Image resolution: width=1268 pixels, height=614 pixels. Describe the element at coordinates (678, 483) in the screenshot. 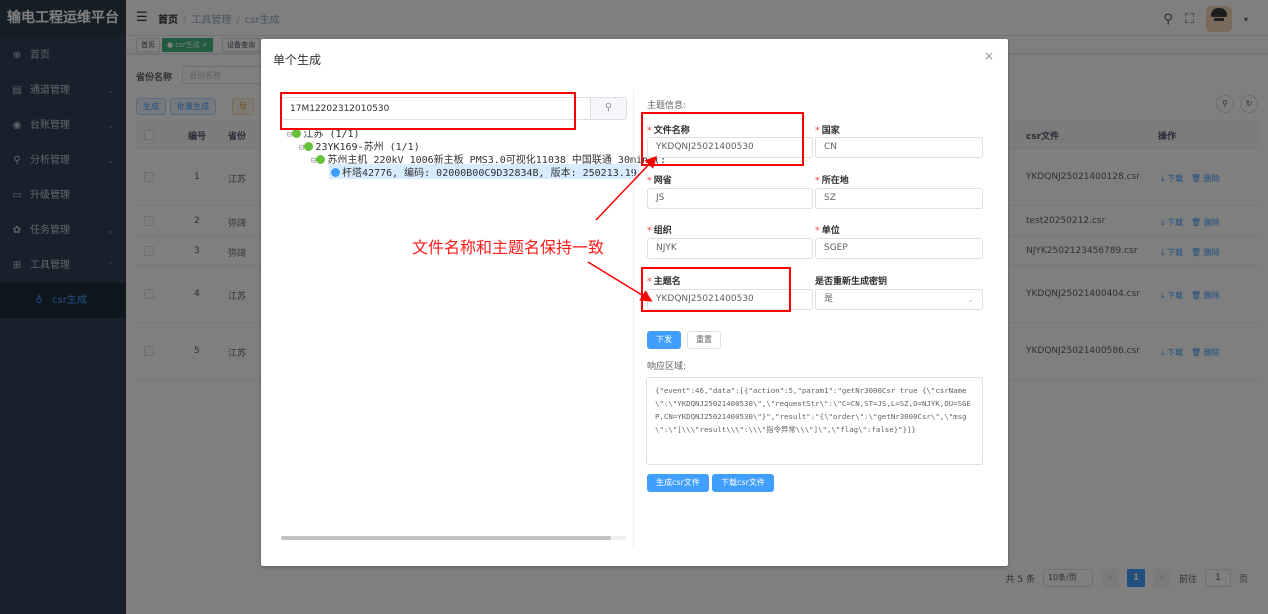

I see `generate-csr-button: 生成csr文件` at that location.